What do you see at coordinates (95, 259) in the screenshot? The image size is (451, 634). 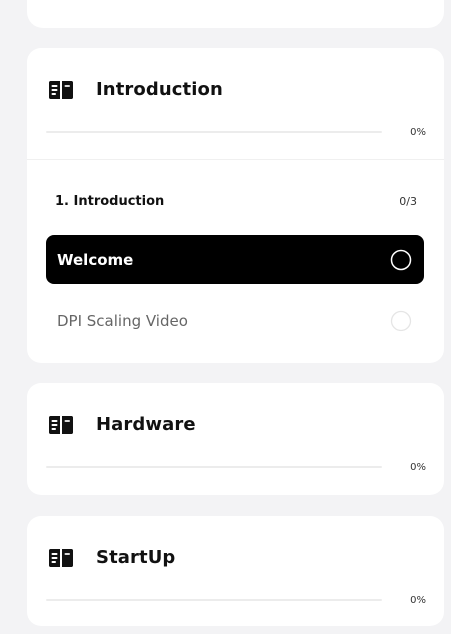 I see `lesson-label-welcome: Welcome` at bounding box center [95, 259].